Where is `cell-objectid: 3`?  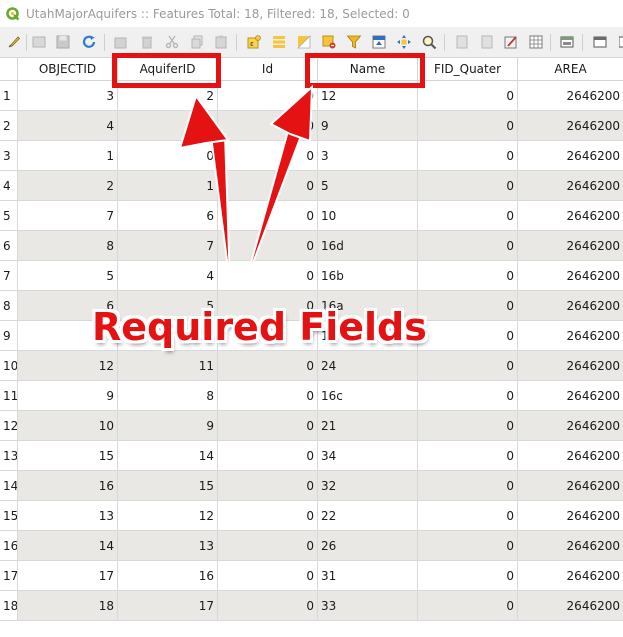 cell-objectid: 3 is located at coordinates (68, 96).